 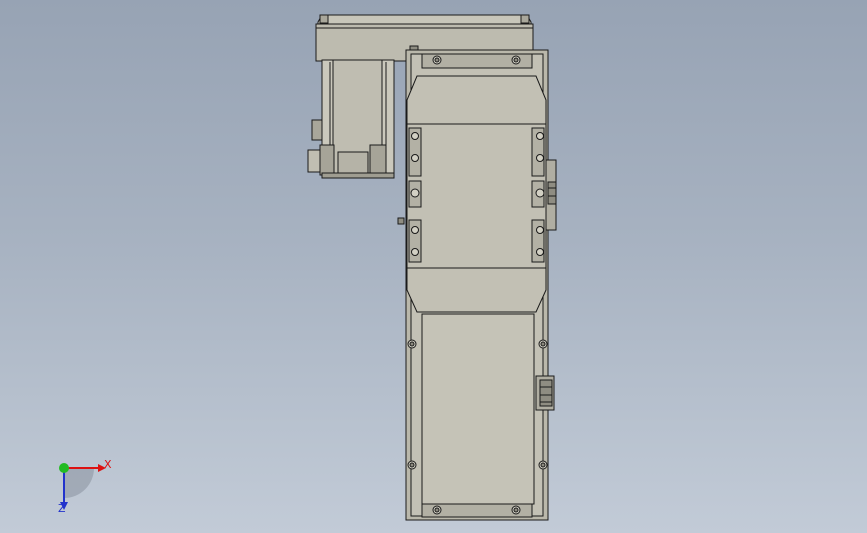 What do you see at coordinates (62, 508) in the screenshot?
I see `z-axis-label: Z` at bounding box center [62, 508].